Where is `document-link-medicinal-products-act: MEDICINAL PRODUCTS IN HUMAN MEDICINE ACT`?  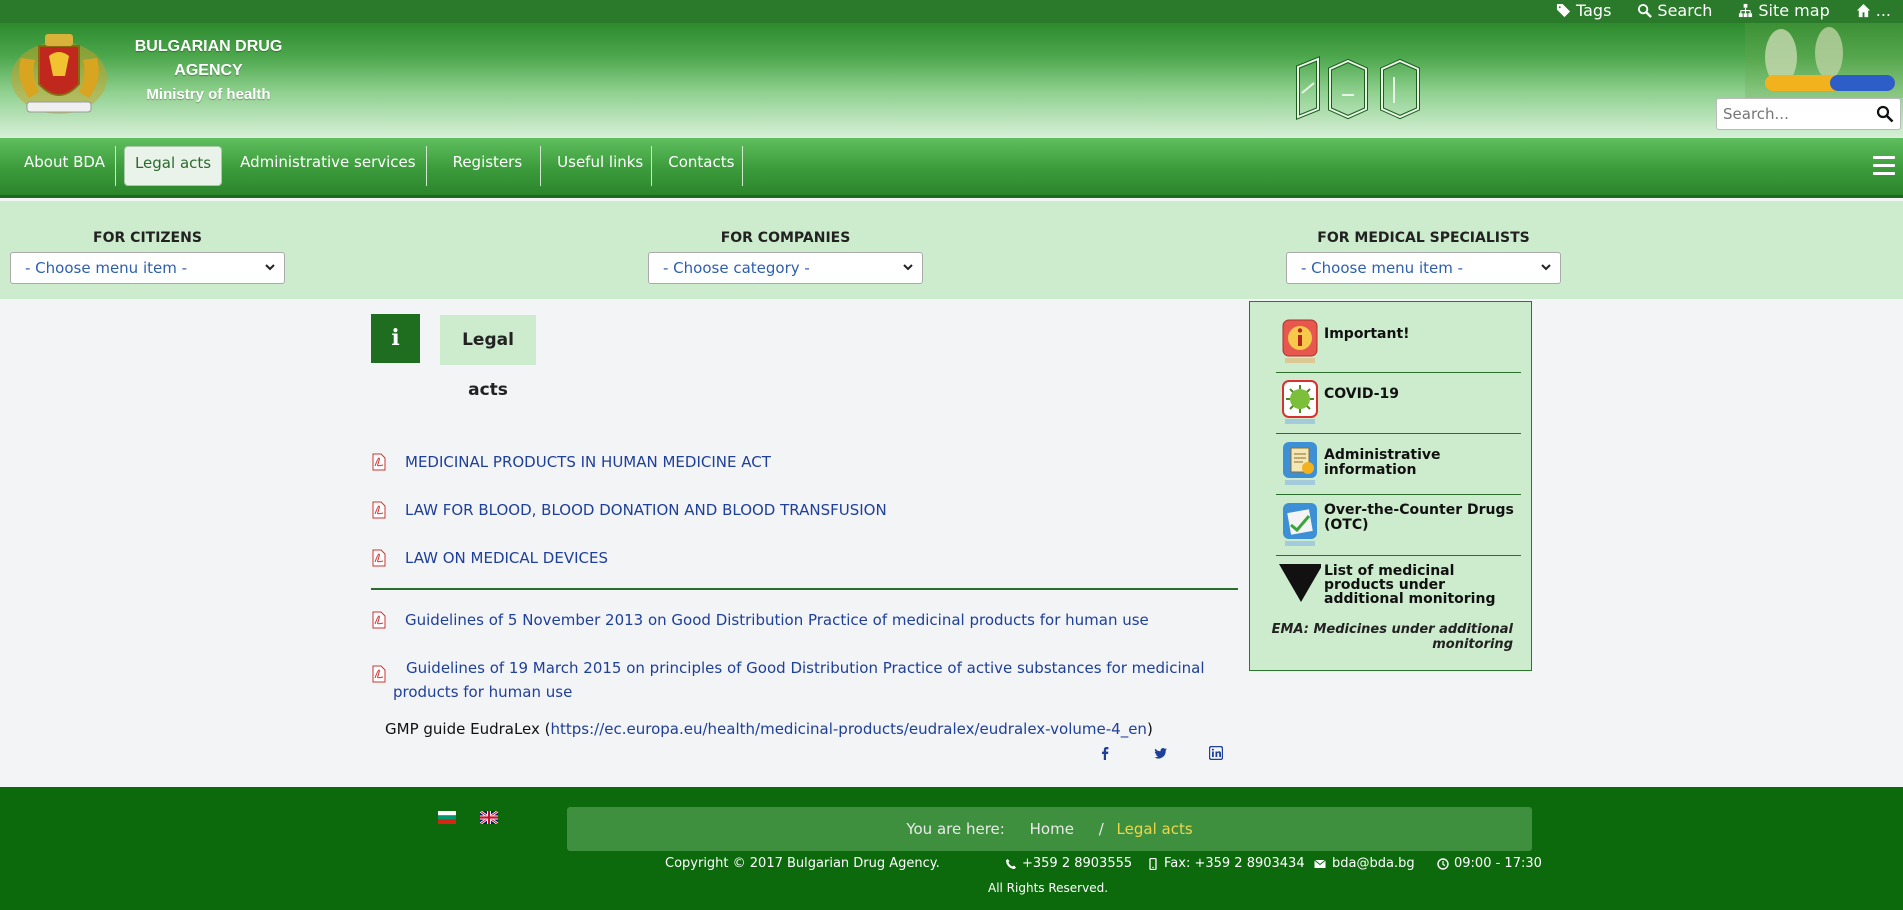
document-link-medicinal-products-act: MEDICINAL PRODUCTS IN HUMAN MEDICINE ACT is located at coordinates (806, 462).